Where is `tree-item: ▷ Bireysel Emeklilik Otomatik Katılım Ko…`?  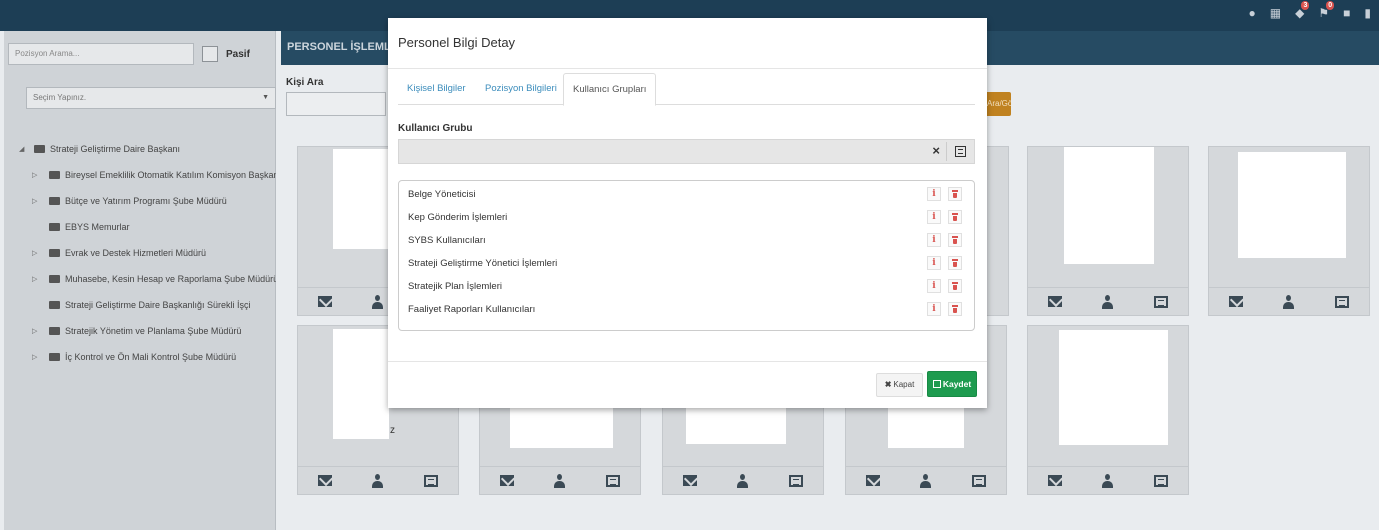
tree-item: ▷ Bireysel Emeklilik Otomatik Katılım Ko… is located at coordinates (140, 175).